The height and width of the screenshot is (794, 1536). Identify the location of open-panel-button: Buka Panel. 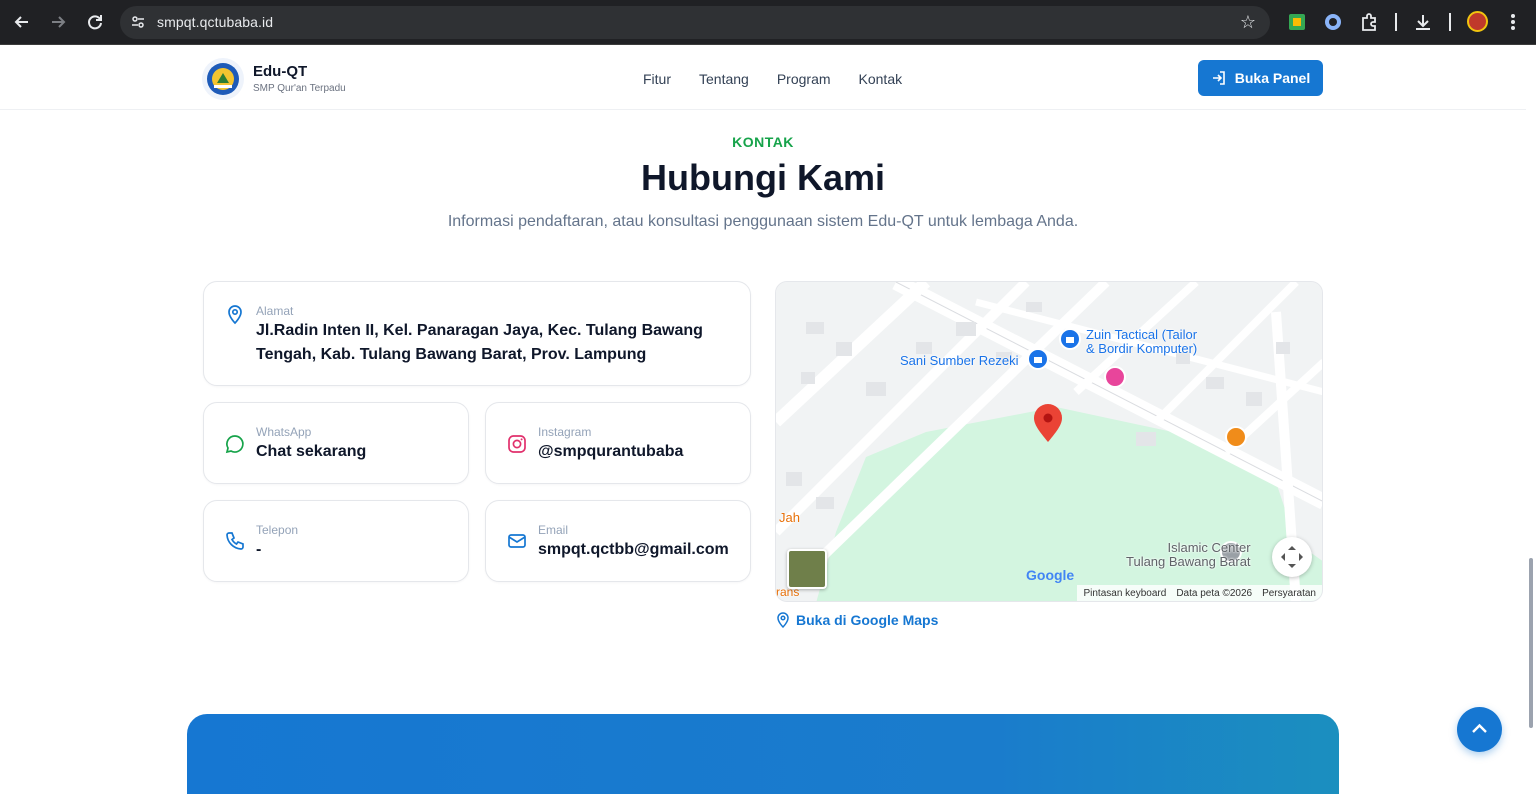
(1260, 78).